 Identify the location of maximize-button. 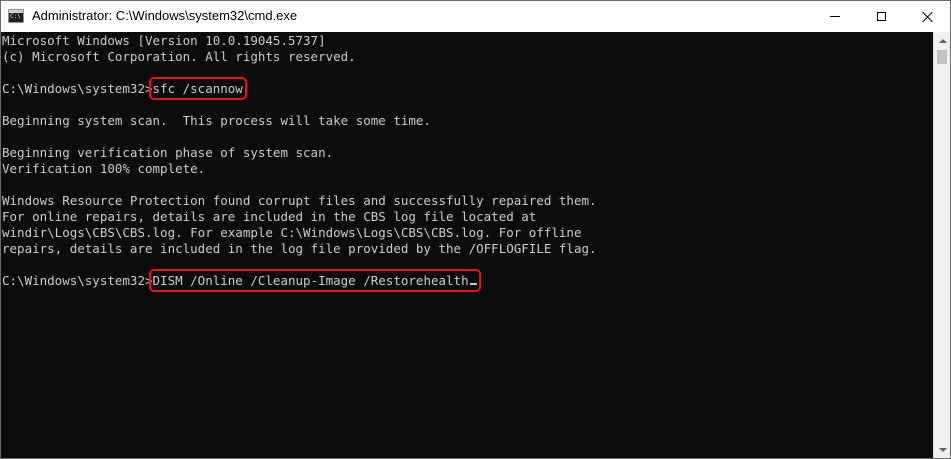
(881, 16).